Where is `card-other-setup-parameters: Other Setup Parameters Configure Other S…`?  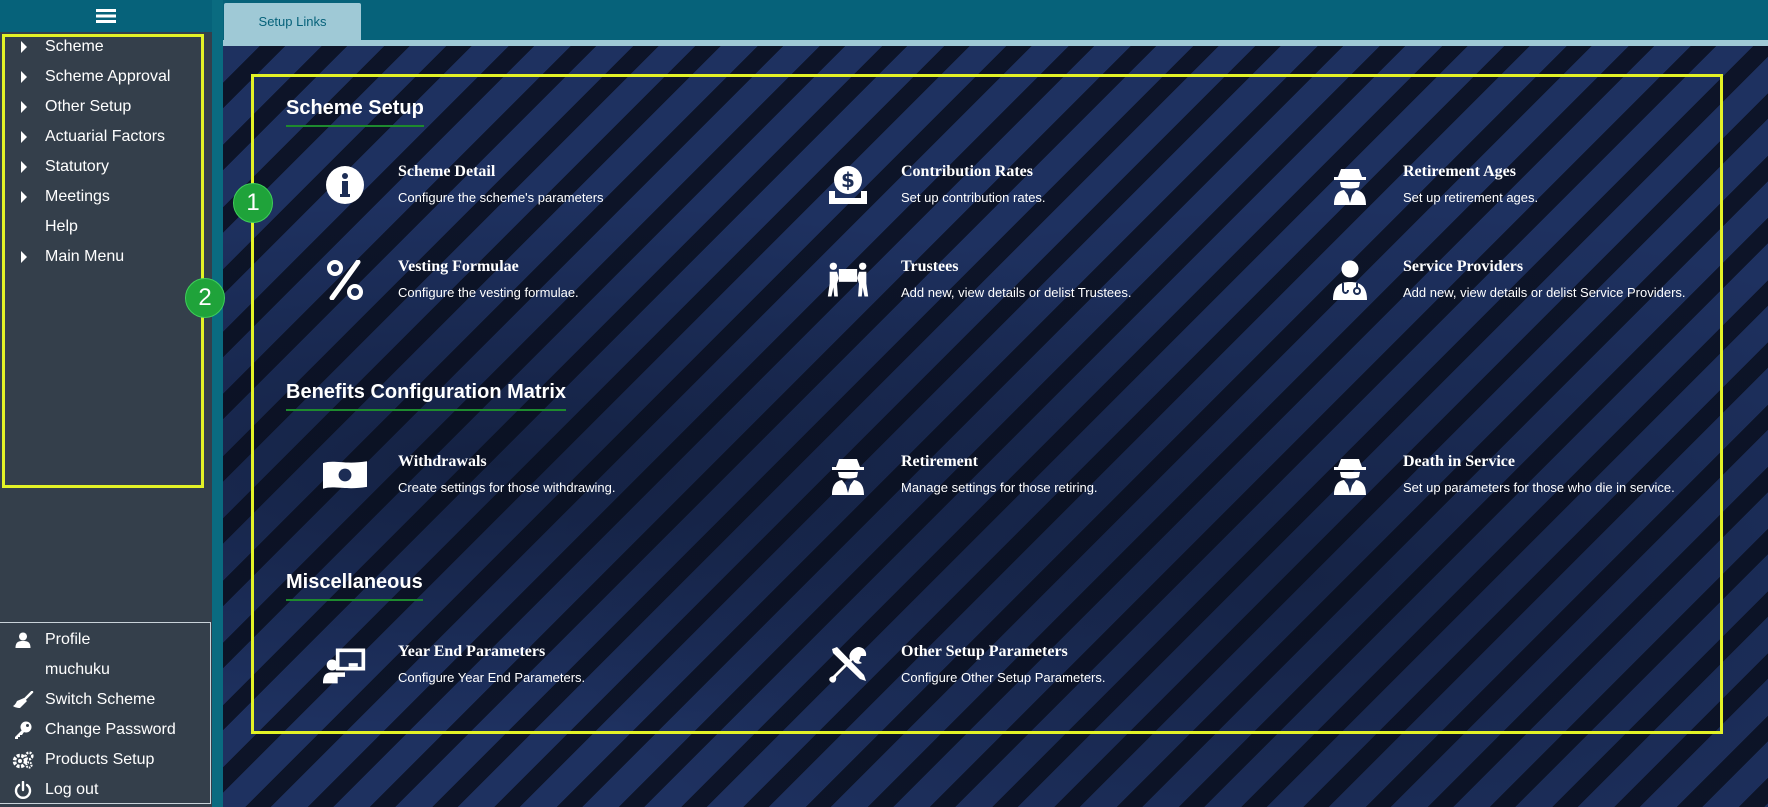
card-other-setup-parameters: Other Setup Parameters Configure Other S… is located at coordinates (1056, 673).